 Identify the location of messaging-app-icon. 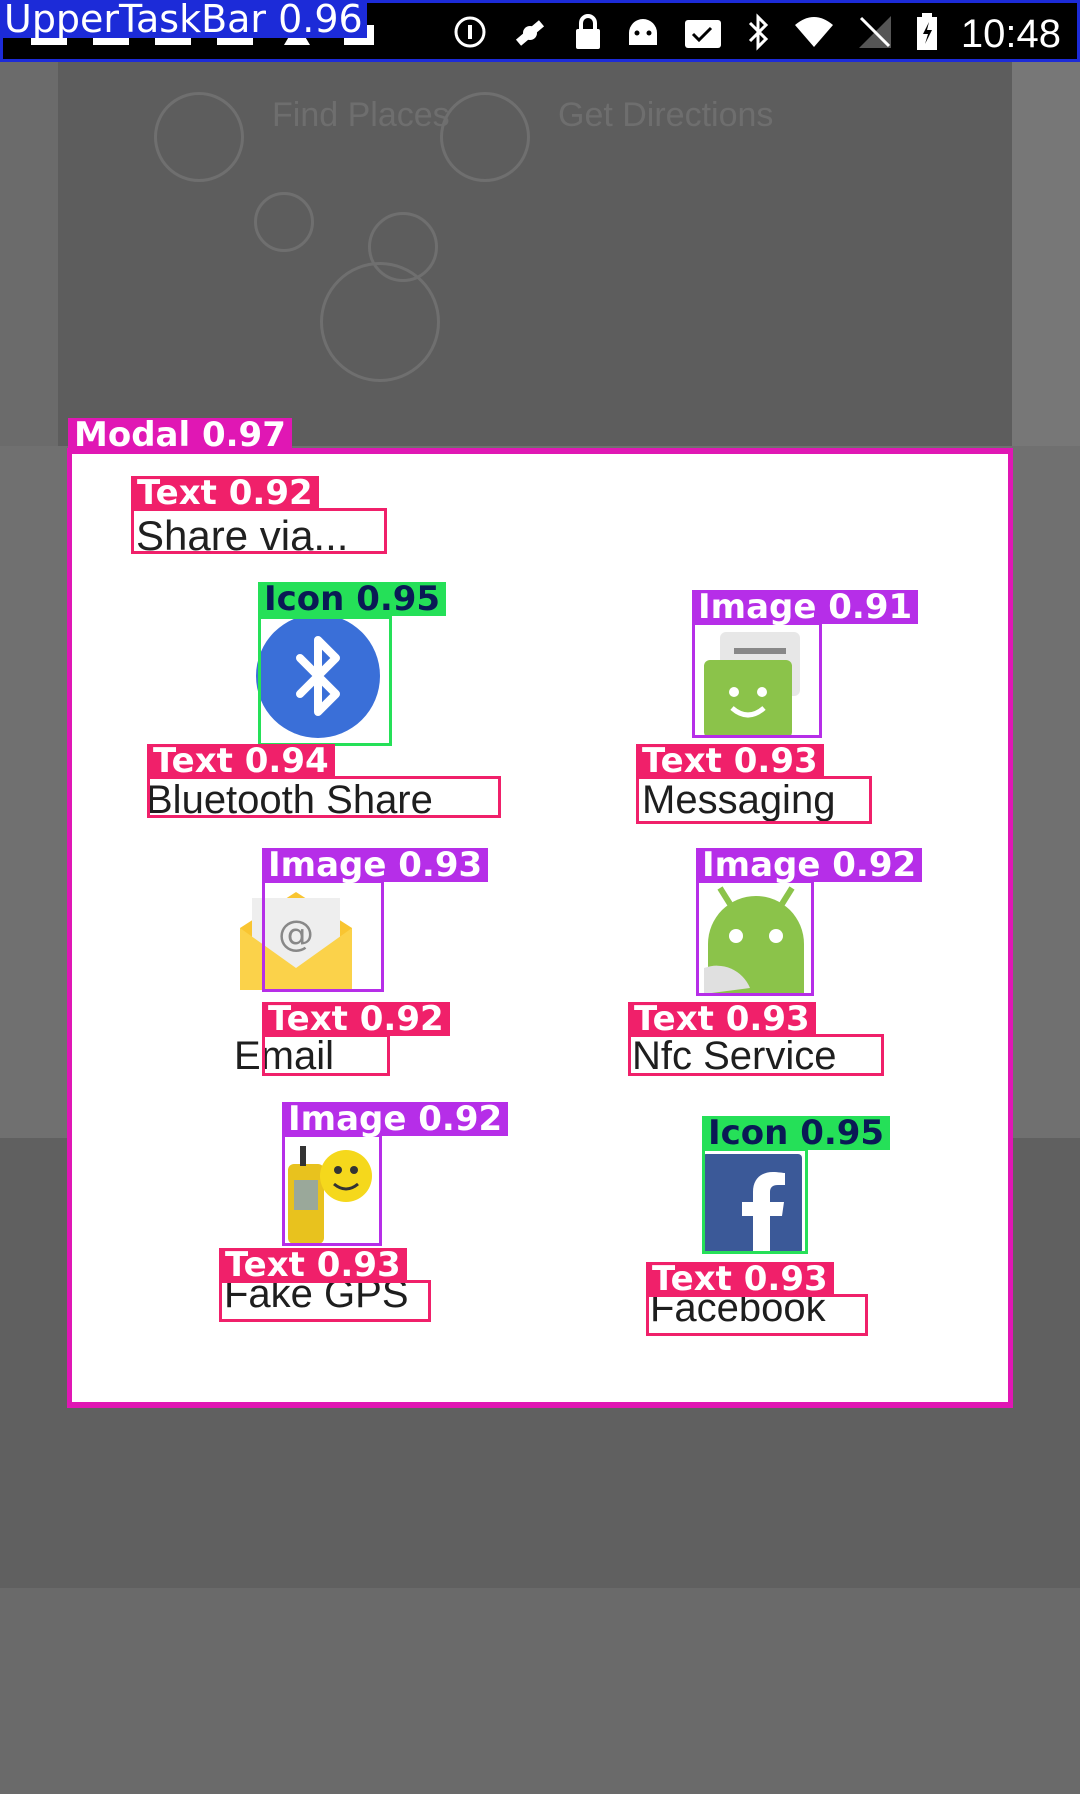
(750, 684).